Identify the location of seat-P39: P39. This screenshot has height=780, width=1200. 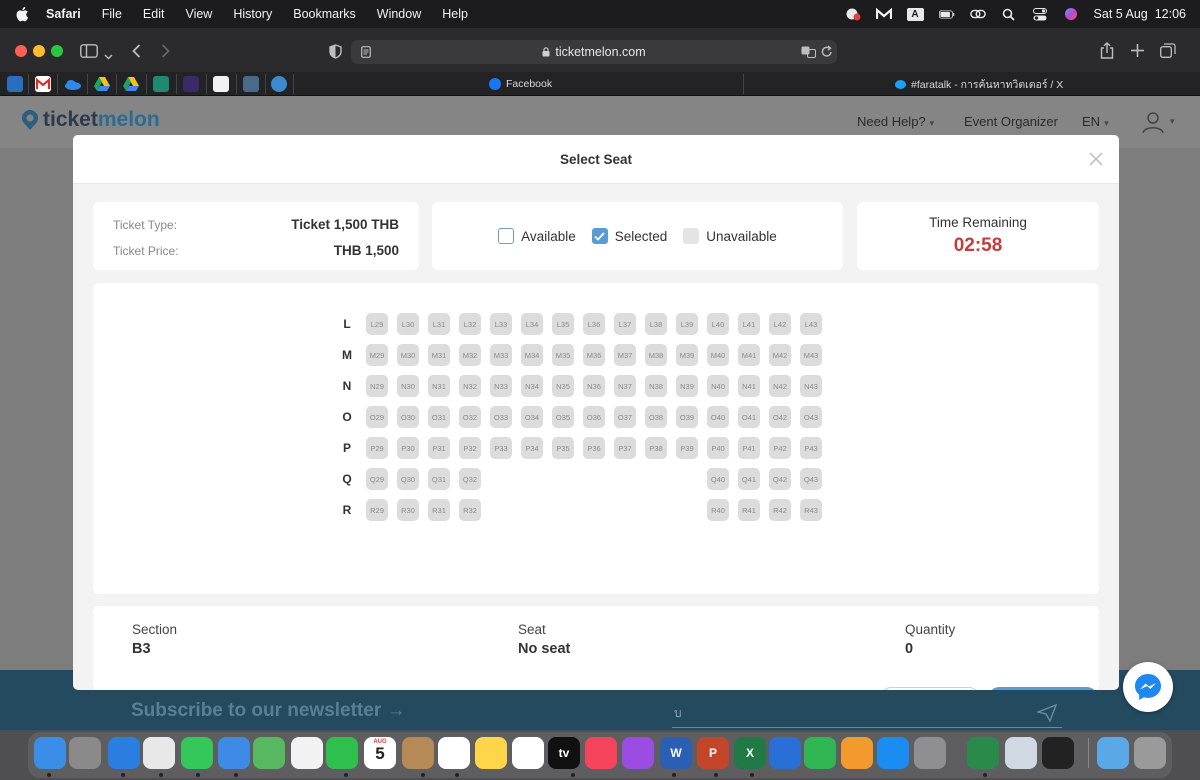
(687, 448).